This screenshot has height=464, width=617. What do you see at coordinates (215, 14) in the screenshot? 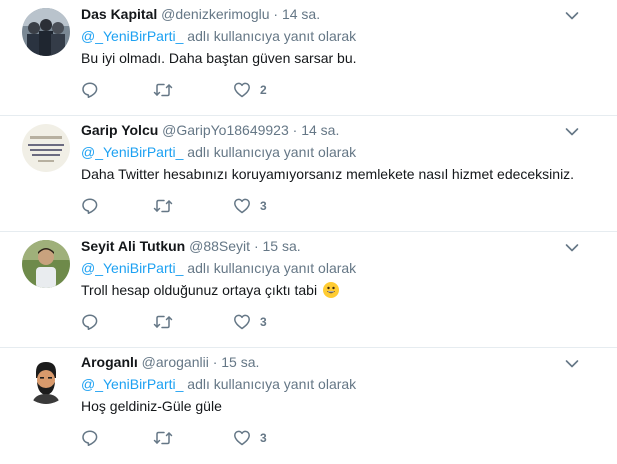
I see `user-handle: @denizkerimoglu` at bounding box center [215, 14].